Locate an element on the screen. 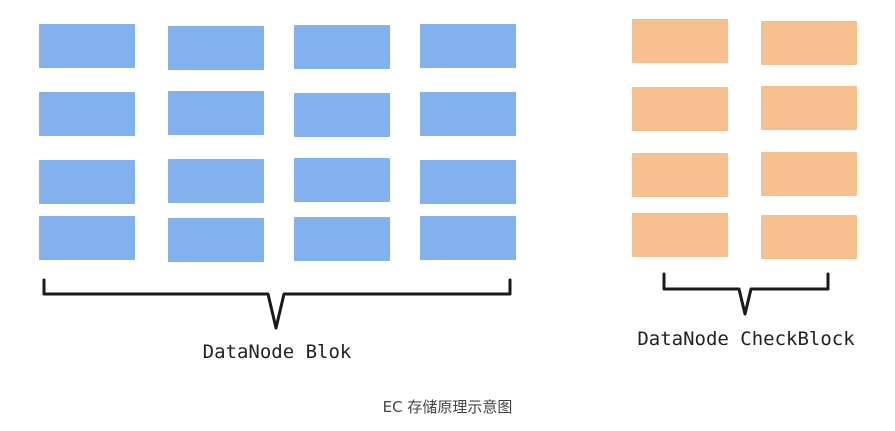  figure-caption: EC 存储原理示意图 is located at coordinates (447, 407).